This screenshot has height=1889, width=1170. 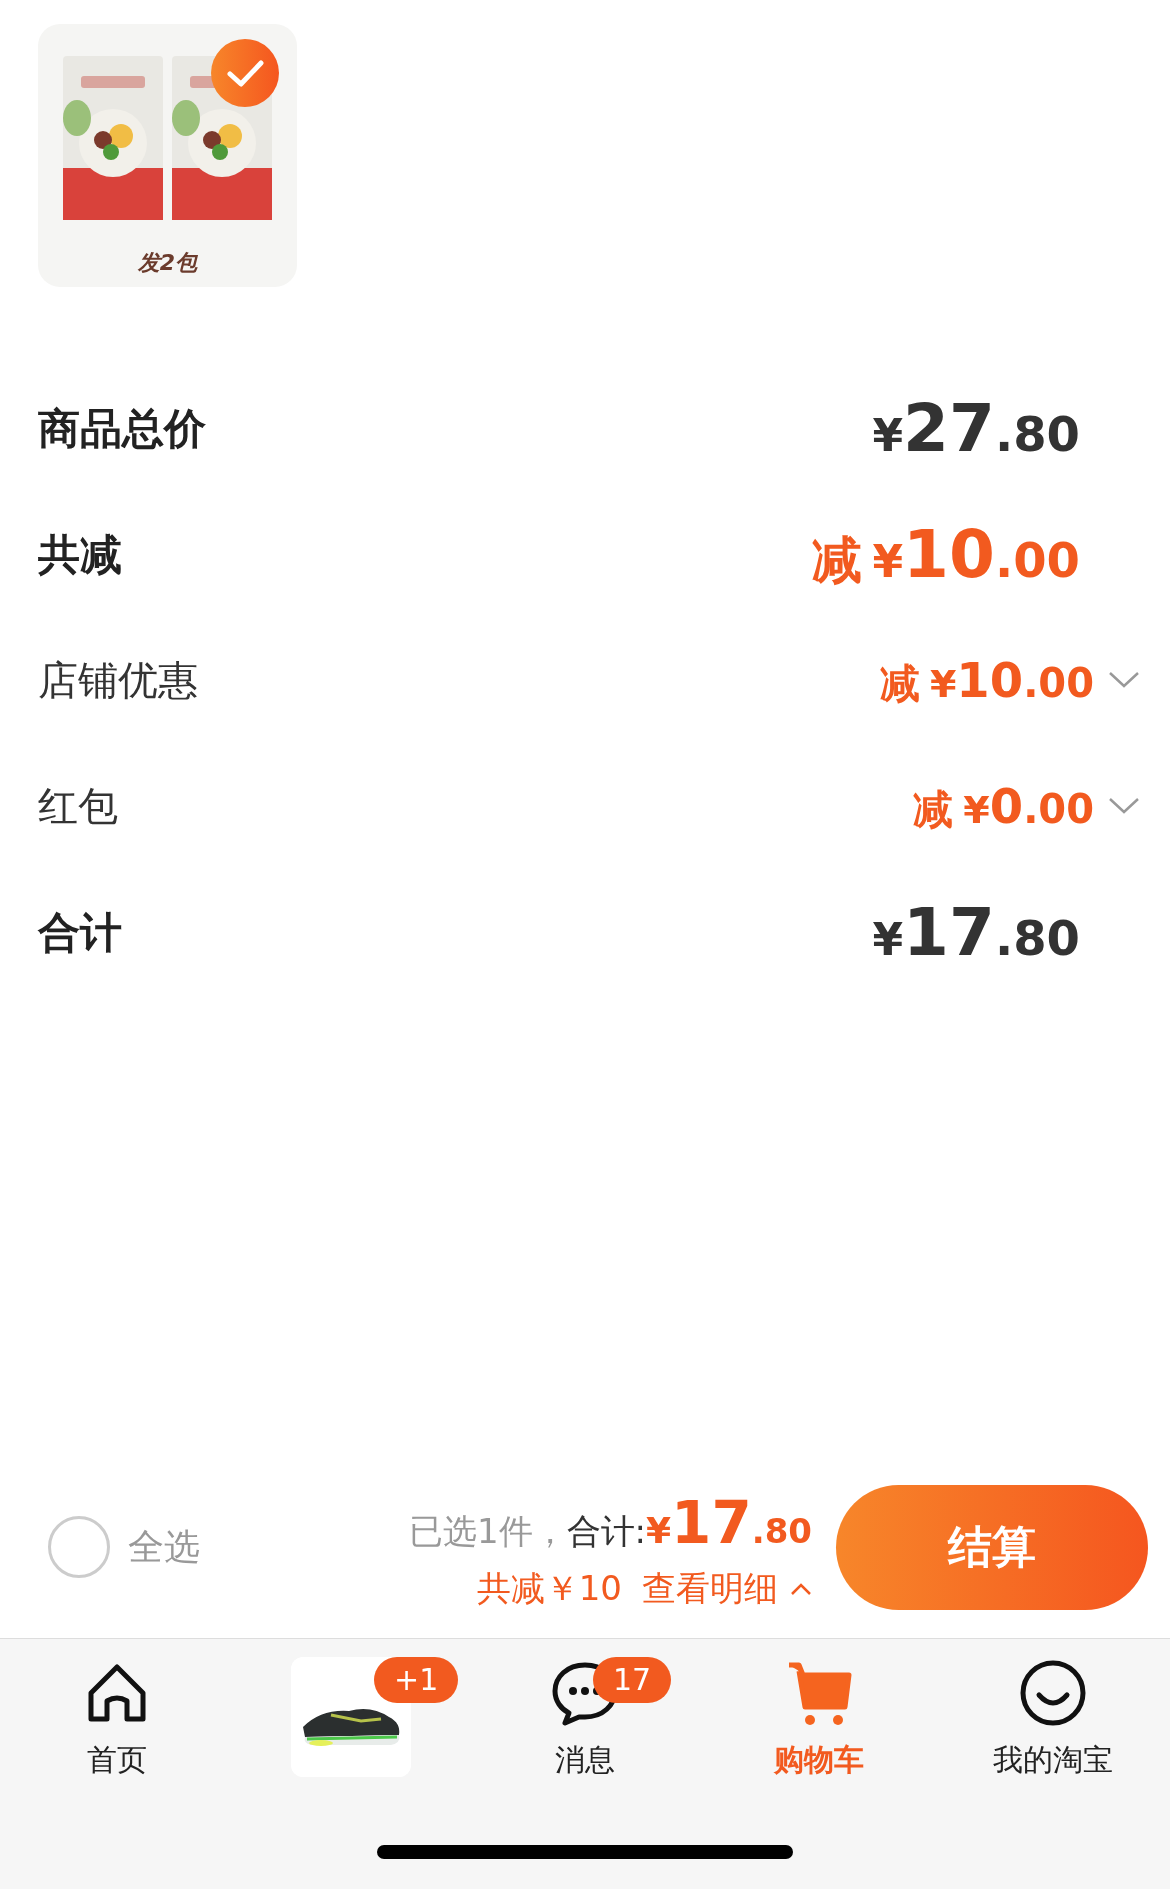 I want to click on checkout-button: 结算, so click(x=992, y=1547).